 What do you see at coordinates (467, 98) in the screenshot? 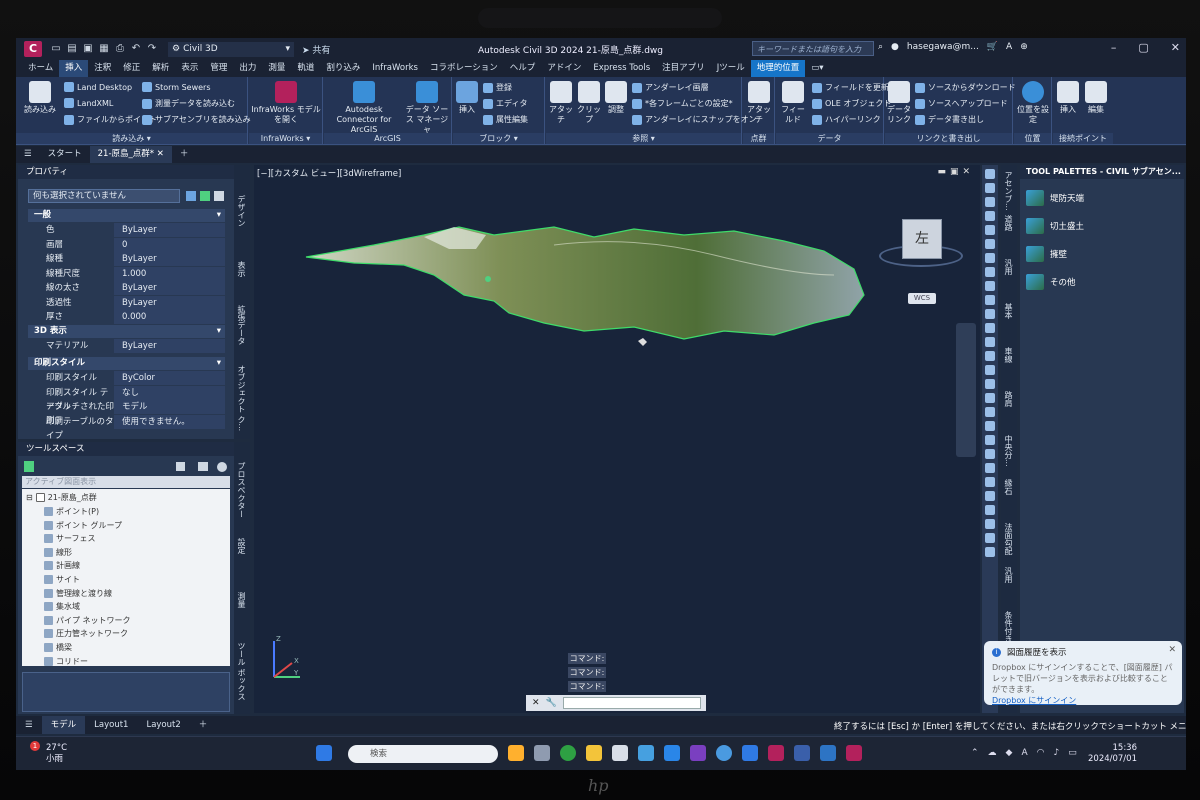
I see `insert-block-button: 挿入` at bounding box center [467, 98].